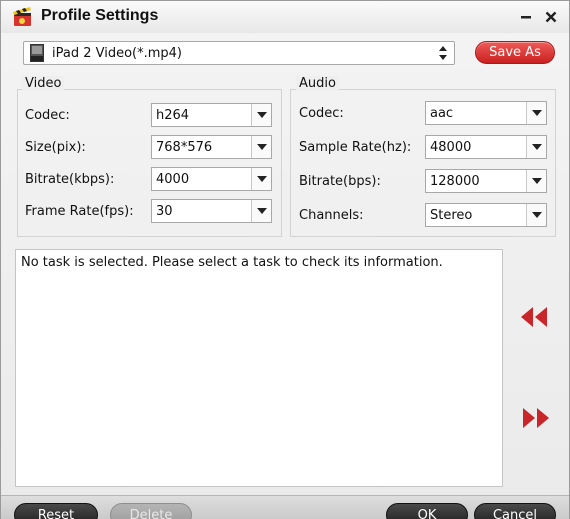 The height and width of the screenshot is (519, 570). What do you see at coordinates (451, 215) in the screenshot?
I see `audio-channels-value: Stereo` at bounding box center [451, 215].